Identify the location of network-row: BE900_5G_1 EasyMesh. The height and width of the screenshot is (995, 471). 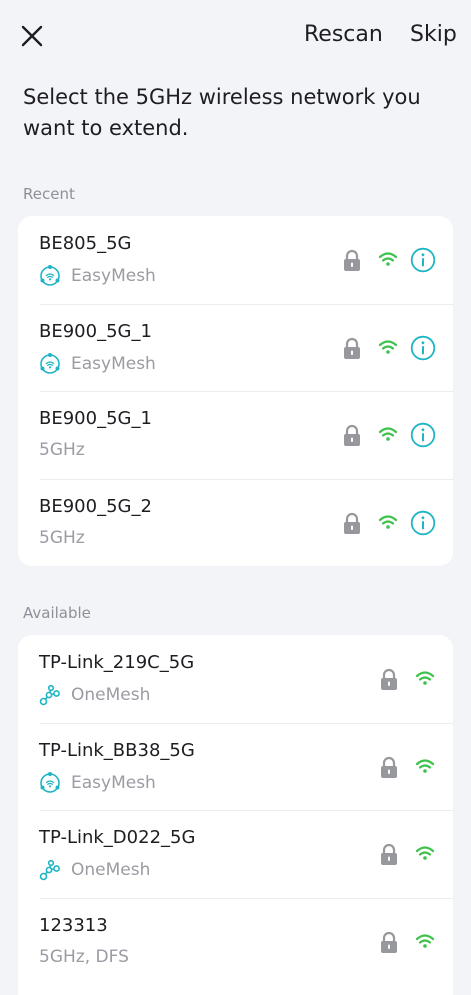
(235, 347).